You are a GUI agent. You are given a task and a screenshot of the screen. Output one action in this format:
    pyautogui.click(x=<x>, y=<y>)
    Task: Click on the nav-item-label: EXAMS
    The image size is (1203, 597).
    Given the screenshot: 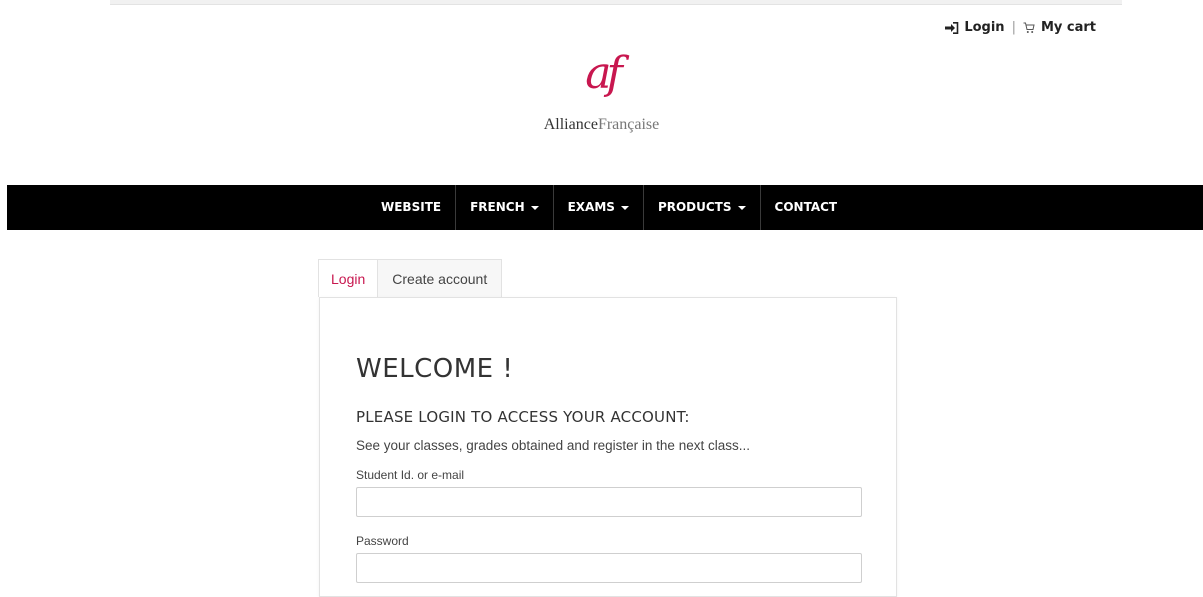 What is the action you would take?
    pyautogui.click(x=591, y=207)
    